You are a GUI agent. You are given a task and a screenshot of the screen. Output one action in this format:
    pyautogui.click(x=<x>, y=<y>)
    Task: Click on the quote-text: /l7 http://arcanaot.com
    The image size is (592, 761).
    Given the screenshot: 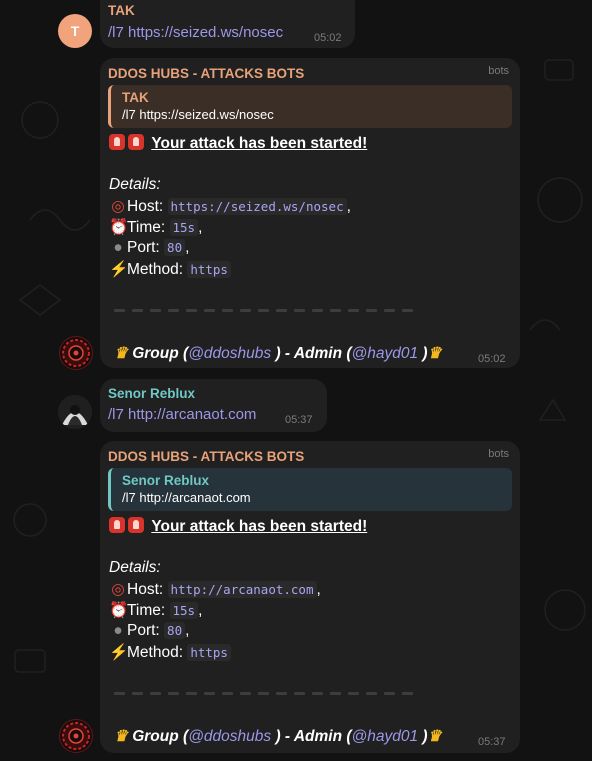 What is the action you would take?
    pyautogui.click(x=186, y=497)
    